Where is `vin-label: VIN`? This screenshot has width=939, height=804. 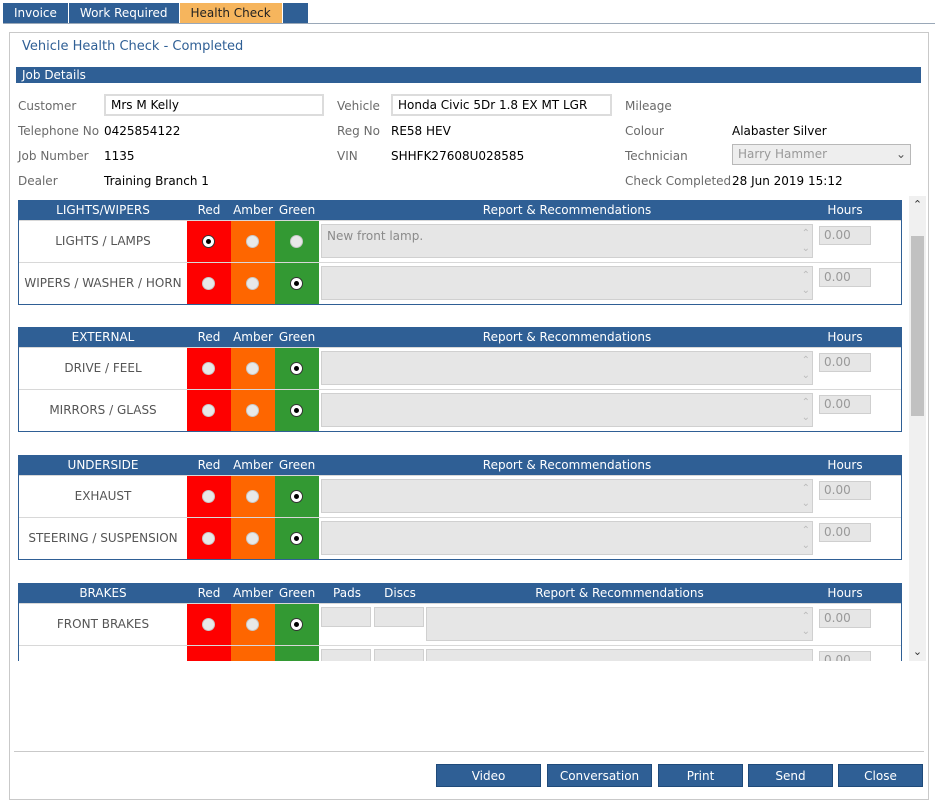
vin-label: VIN is located at coordinates (347, 156).